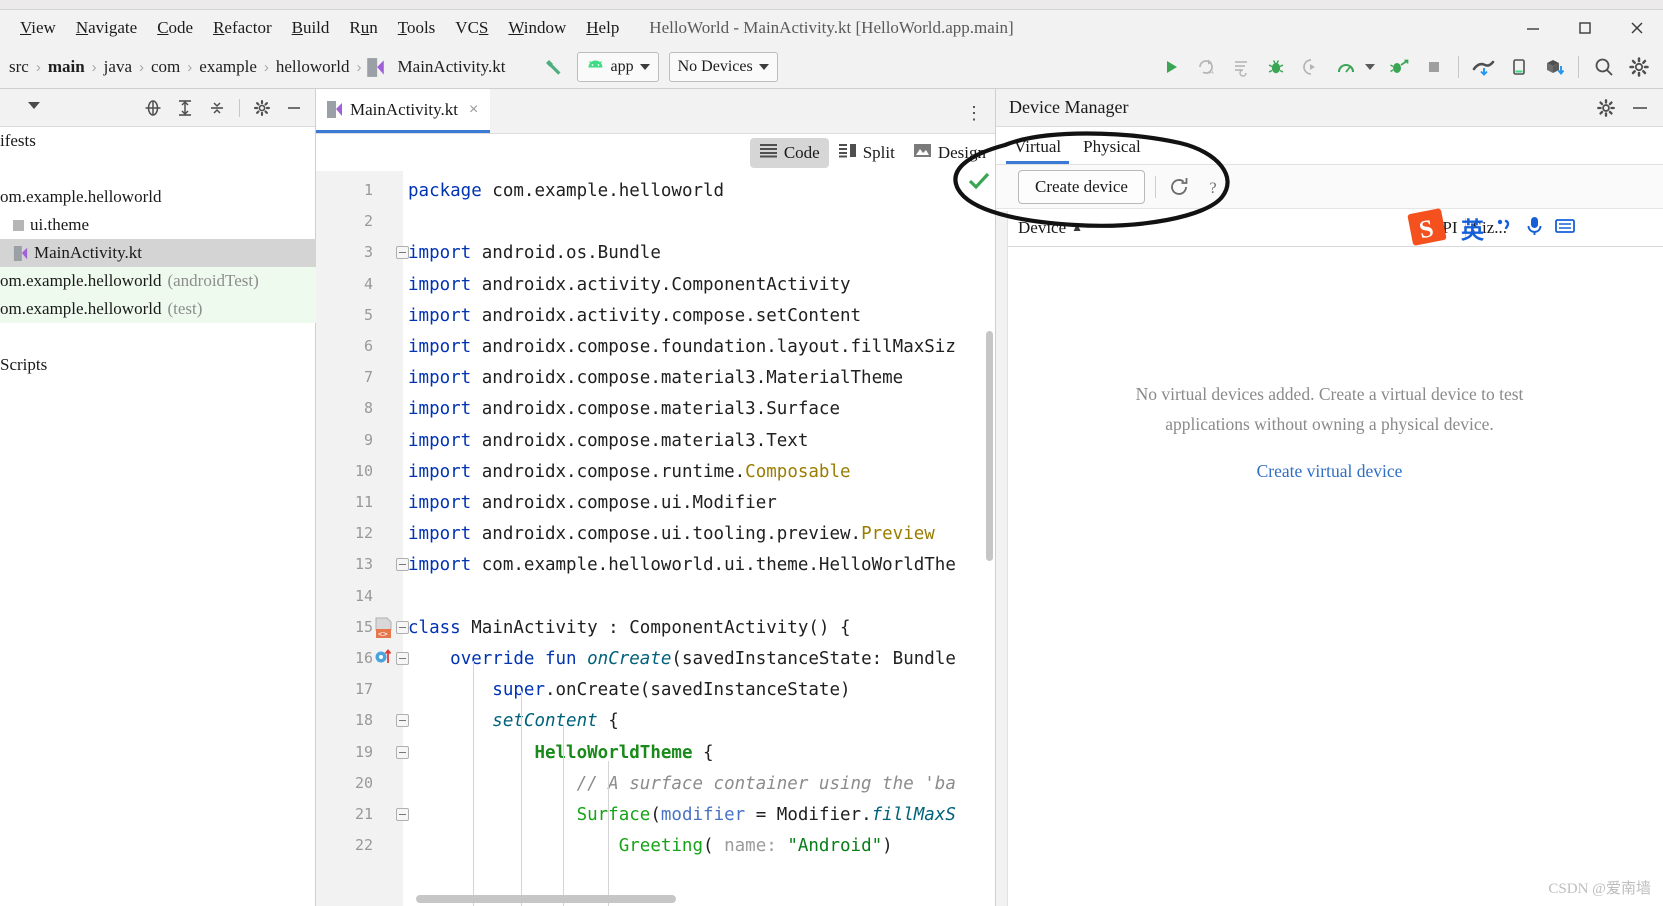 The height and width of the screenshot is (906, 1663). What do you see at coordinates (185, 108) in the screenshot?
I see `expand-all-icon` at bounding box center [185, 108].